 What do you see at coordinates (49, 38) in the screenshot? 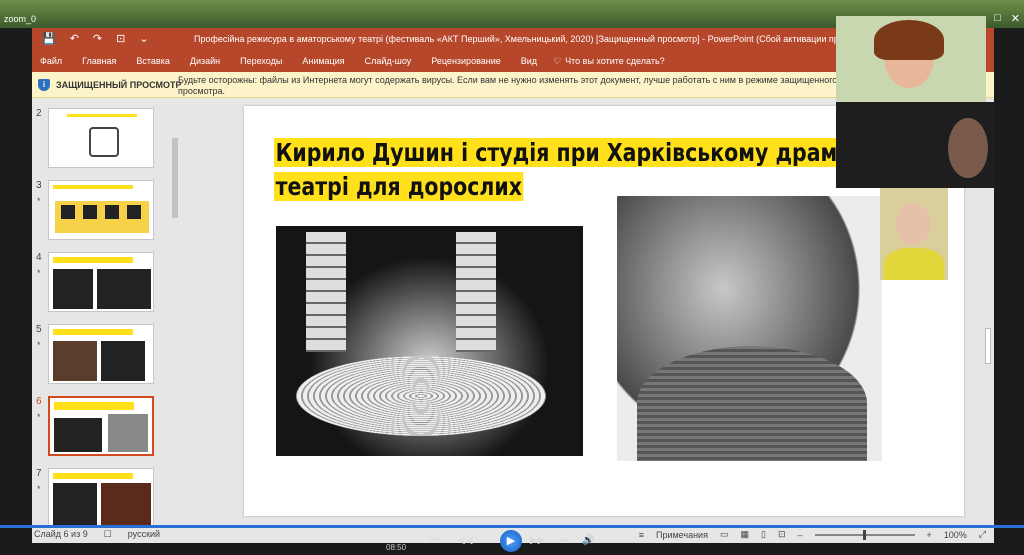
I see `save-icon: 💾` at bounding box center [49, 38].